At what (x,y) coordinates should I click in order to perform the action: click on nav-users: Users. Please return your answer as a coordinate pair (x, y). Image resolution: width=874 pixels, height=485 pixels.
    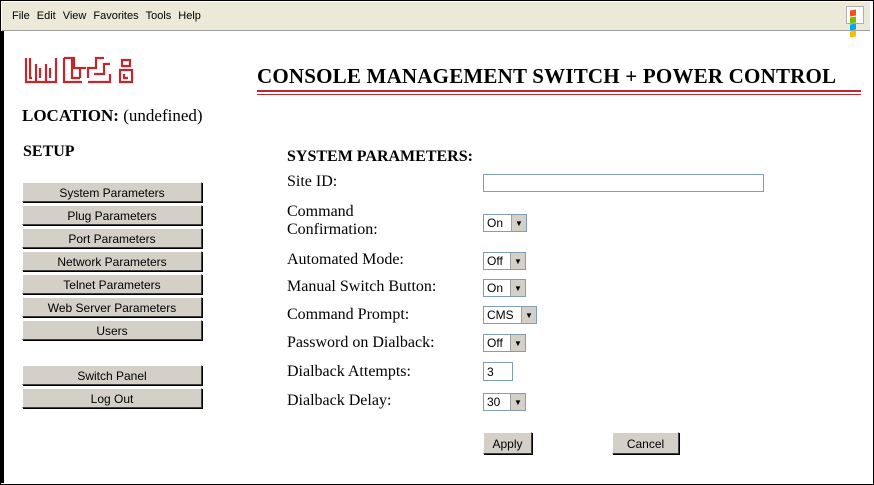
    Looking at the image, I should click on (112, 330).